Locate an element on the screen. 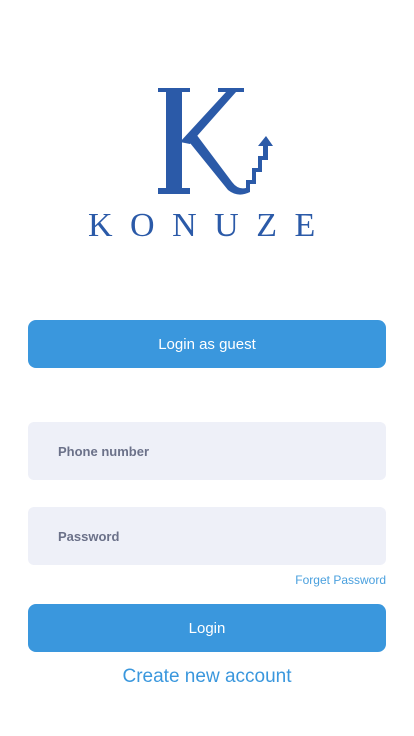 The width and height of the screenshot is (414, 736). konuze-k-logo-icon is located at coordinates (215, 141).